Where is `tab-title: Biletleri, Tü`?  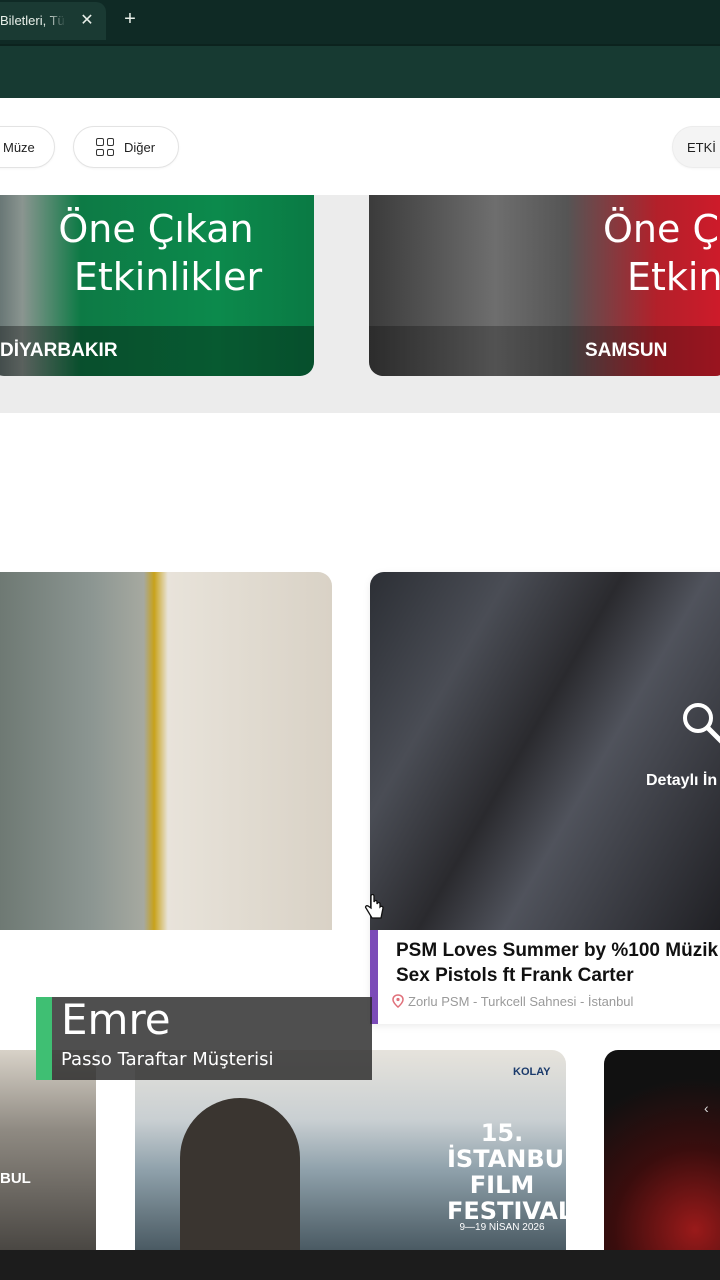 tab-title: Biletleri, Tü is located at coordinates (32, 20).